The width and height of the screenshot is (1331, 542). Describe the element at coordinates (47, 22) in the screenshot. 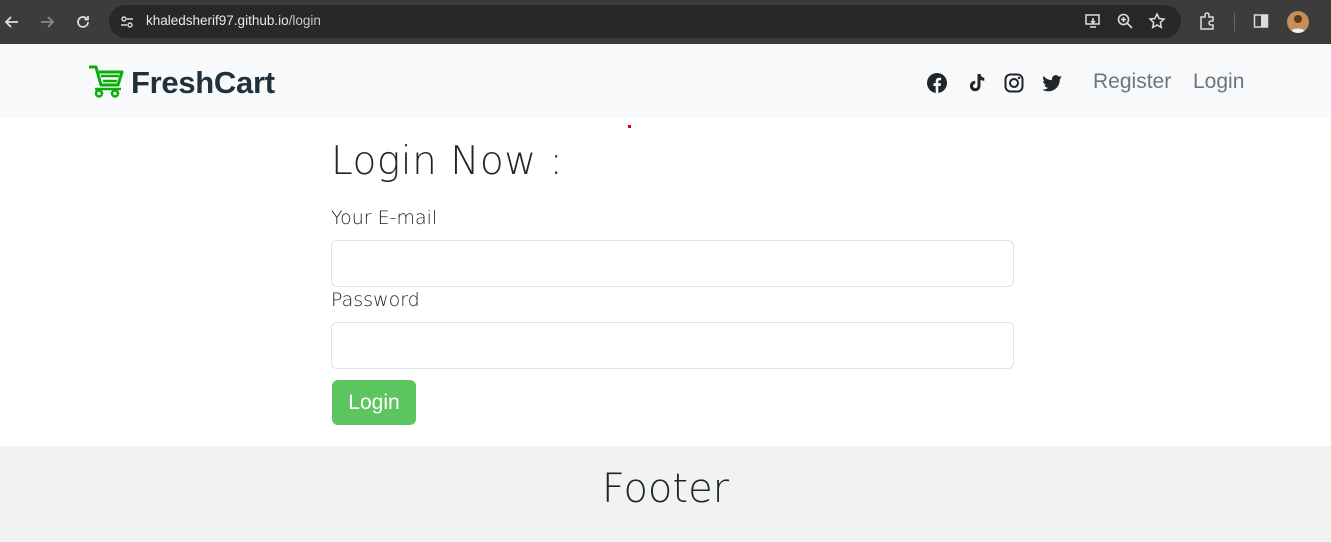

I see `forward-icon` at that location.